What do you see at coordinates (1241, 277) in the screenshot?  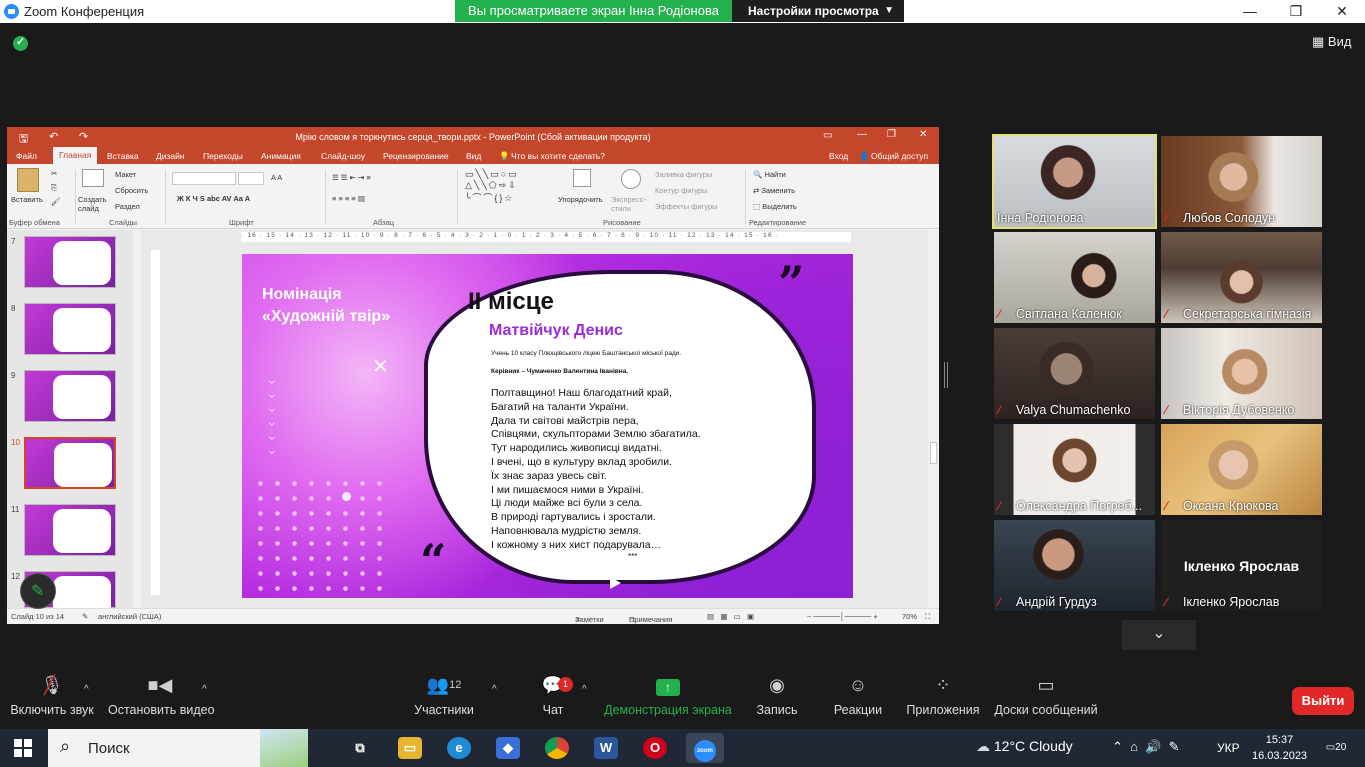 I see `participant-tile: ⁄ Секретарська гімназія` at bounding box center [1241, 277].